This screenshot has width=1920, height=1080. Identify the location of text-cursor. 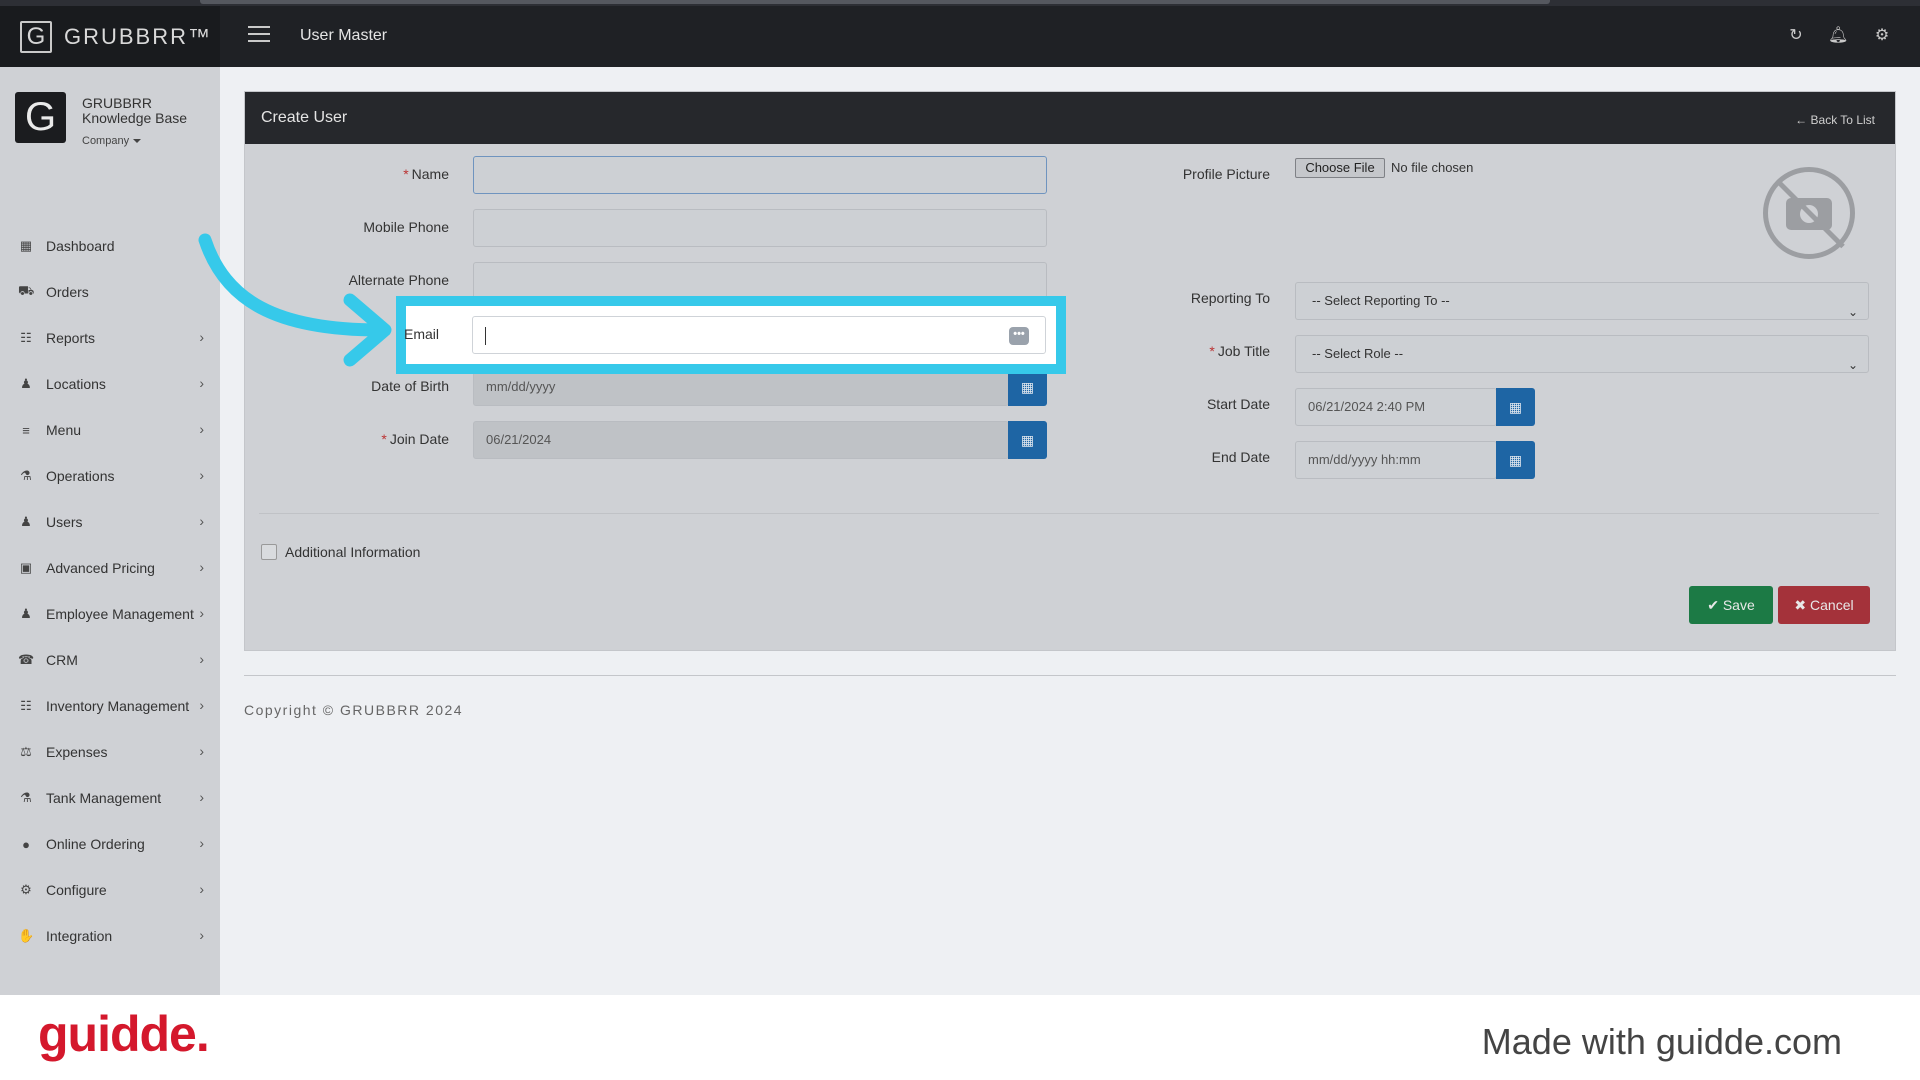
(485, 336).